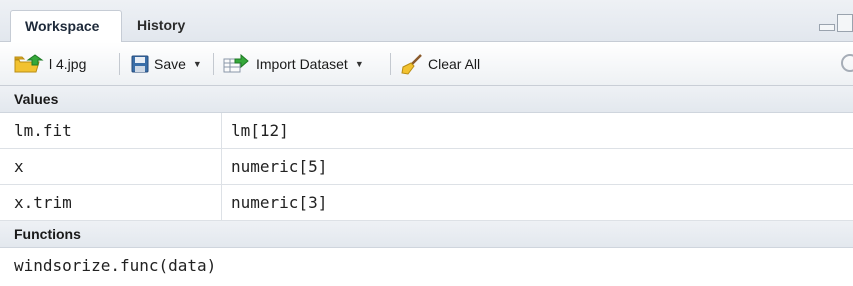  I want to click on functions-section-header: Functions, so click(426, 234).